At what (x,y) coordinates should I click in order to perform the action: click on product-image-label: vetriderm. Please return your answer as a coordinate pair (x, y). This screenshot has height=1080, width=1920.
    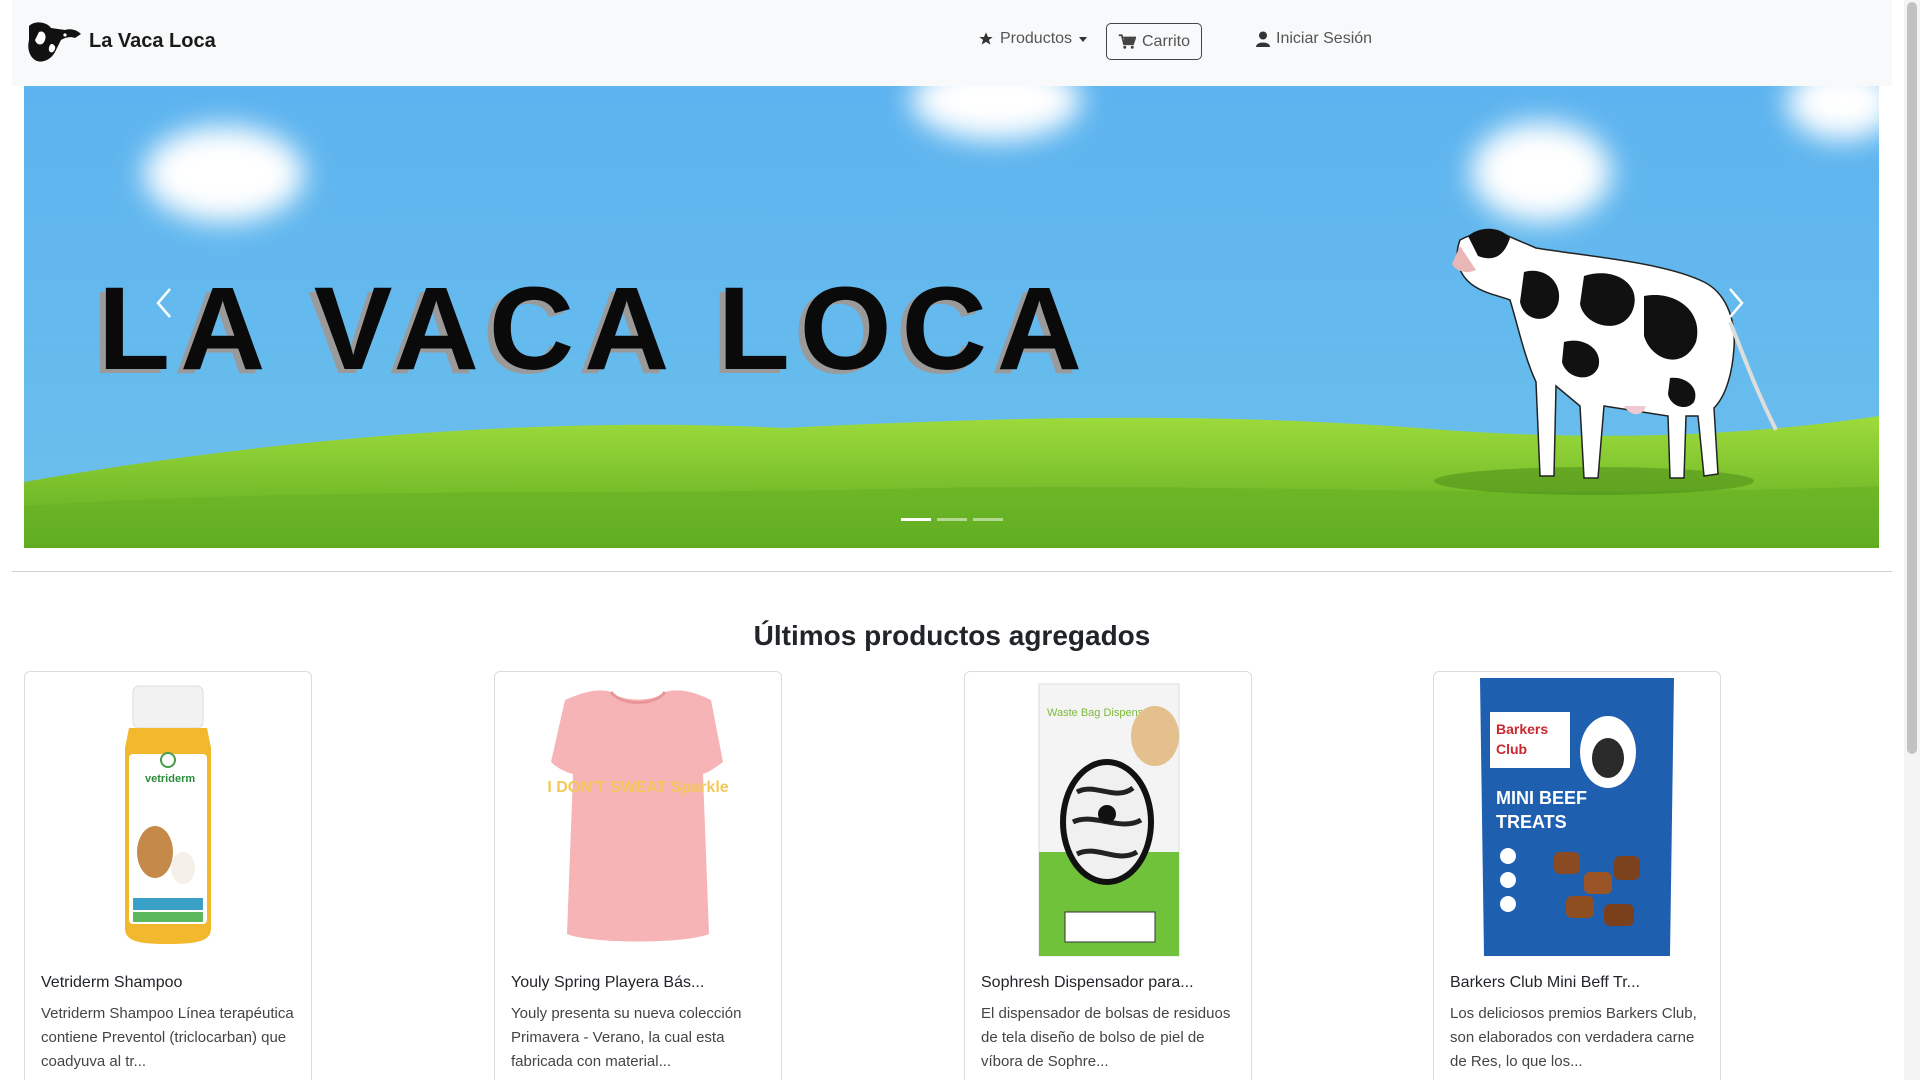
    Looking at the image, I should click on (170, 779).